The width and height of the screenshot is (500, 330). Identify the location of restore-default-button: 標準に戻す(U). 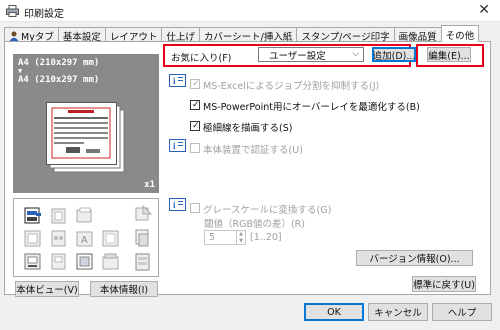
(444, 284).